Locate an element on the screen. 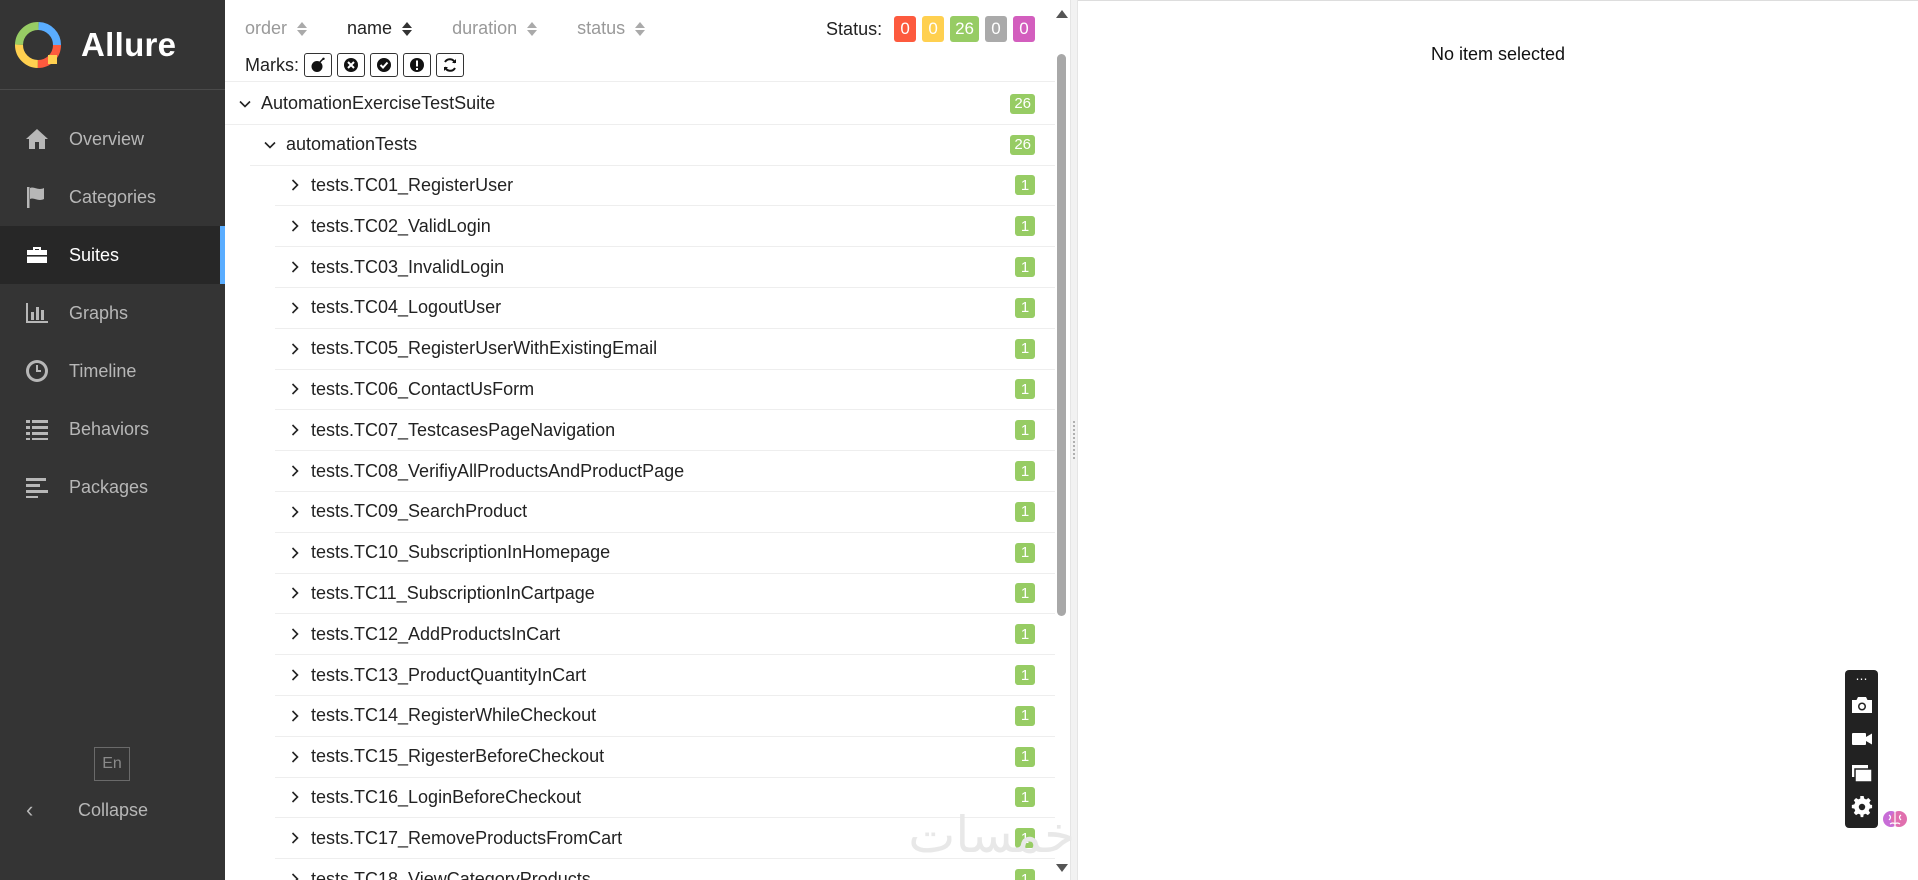 This screenshot has height=880, width=1918. screenshot-button is located at coordinates (1861, 705).